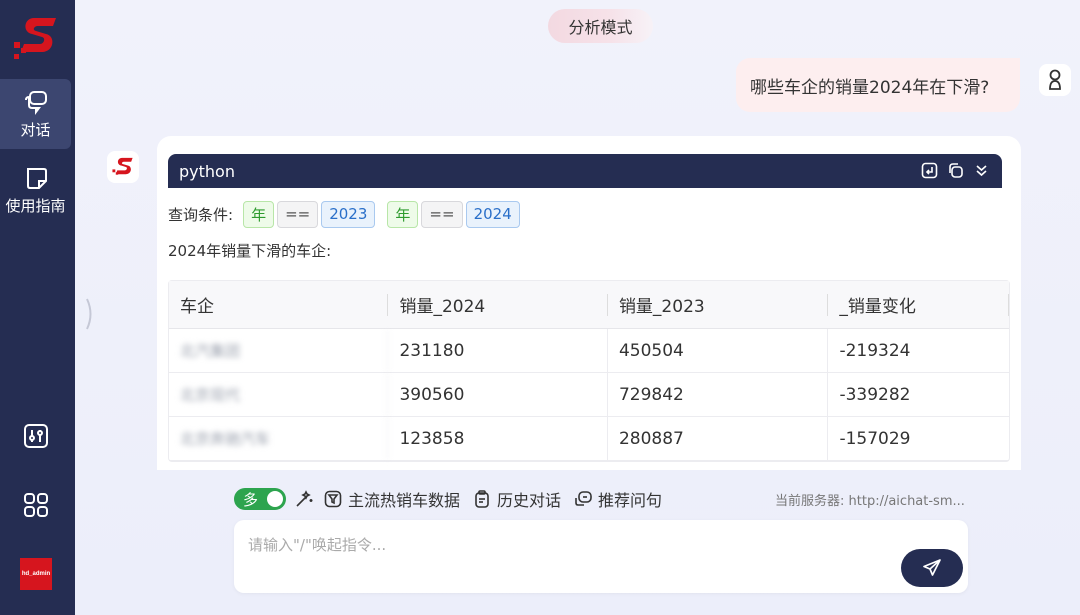  I want to click on result-title: 2024年销量下滑的车企:, so click(250, 251).